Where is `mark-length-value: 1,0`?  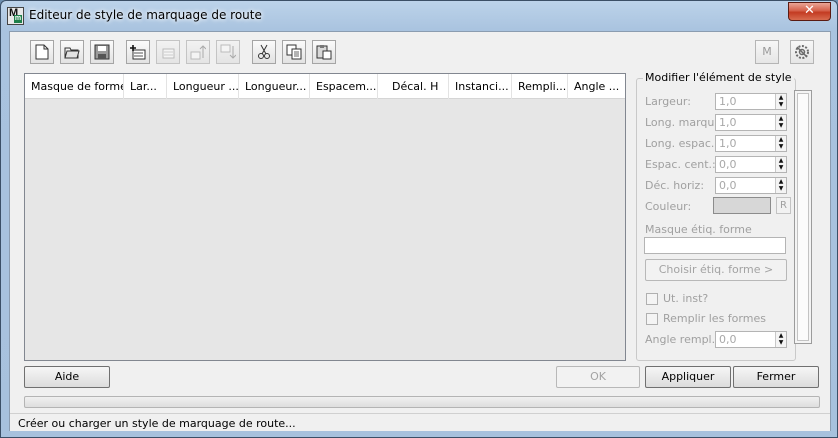 mark-length-value: 1,0 is located at coordinates (728, 122).